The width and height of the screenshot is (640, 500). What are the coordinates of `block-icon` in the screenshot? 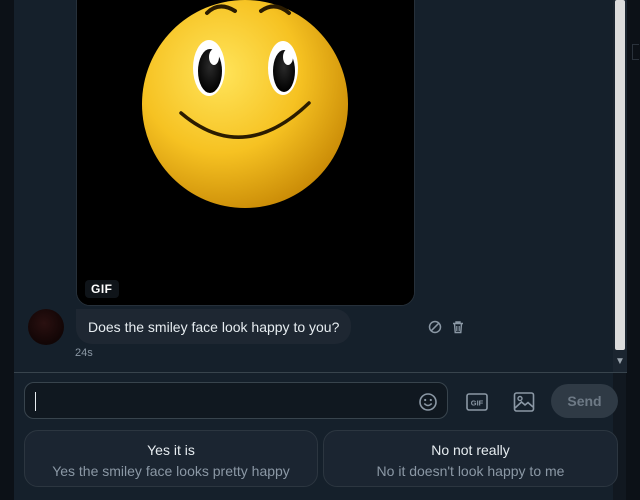 It's located at (435, 327).